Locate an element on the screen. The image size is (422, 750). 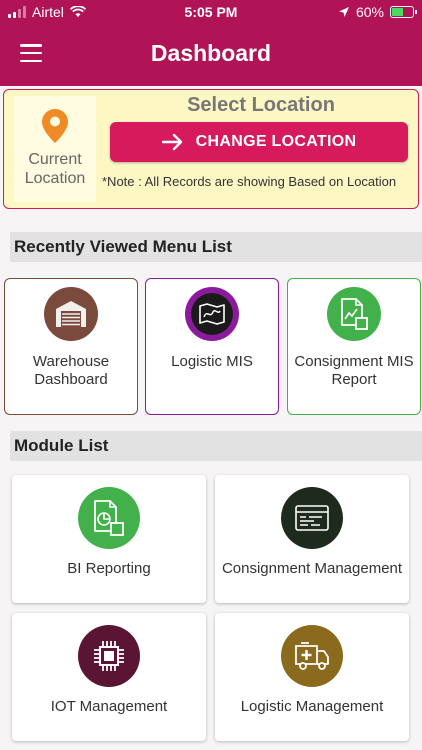
location-pin-icon is located at coordinates (55, 126).